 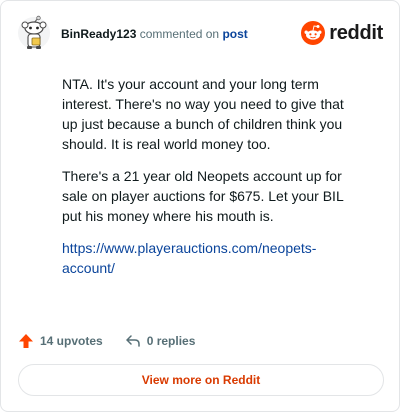 I want to click on upvote-button: 14 upvotes, so click(x=60, y=341).